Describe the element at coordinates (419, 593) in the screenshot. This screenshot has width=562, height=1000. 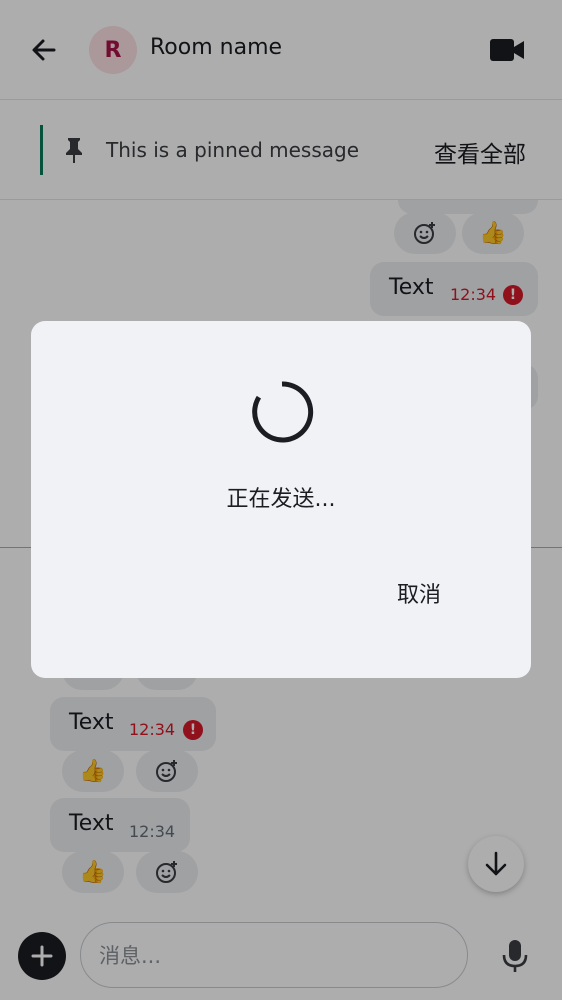
I see `cancel-button: 取消` at that location.